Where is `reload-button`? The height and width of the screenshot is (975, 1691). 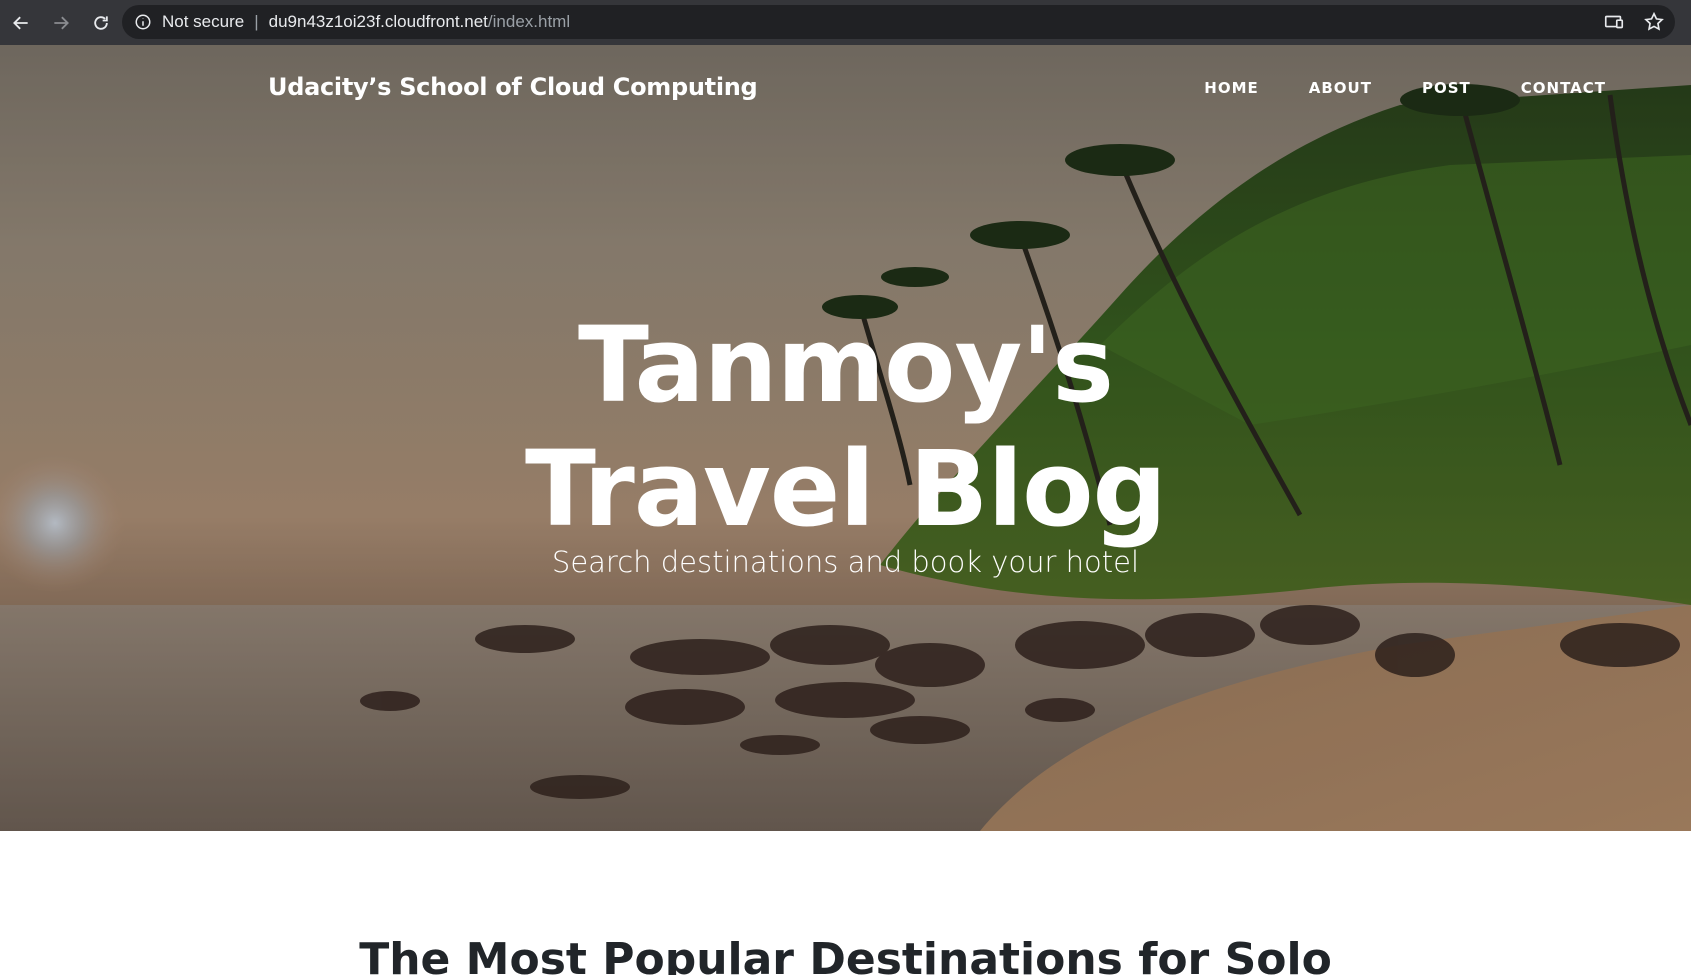
reload-button is located at coordinates (101, 23).